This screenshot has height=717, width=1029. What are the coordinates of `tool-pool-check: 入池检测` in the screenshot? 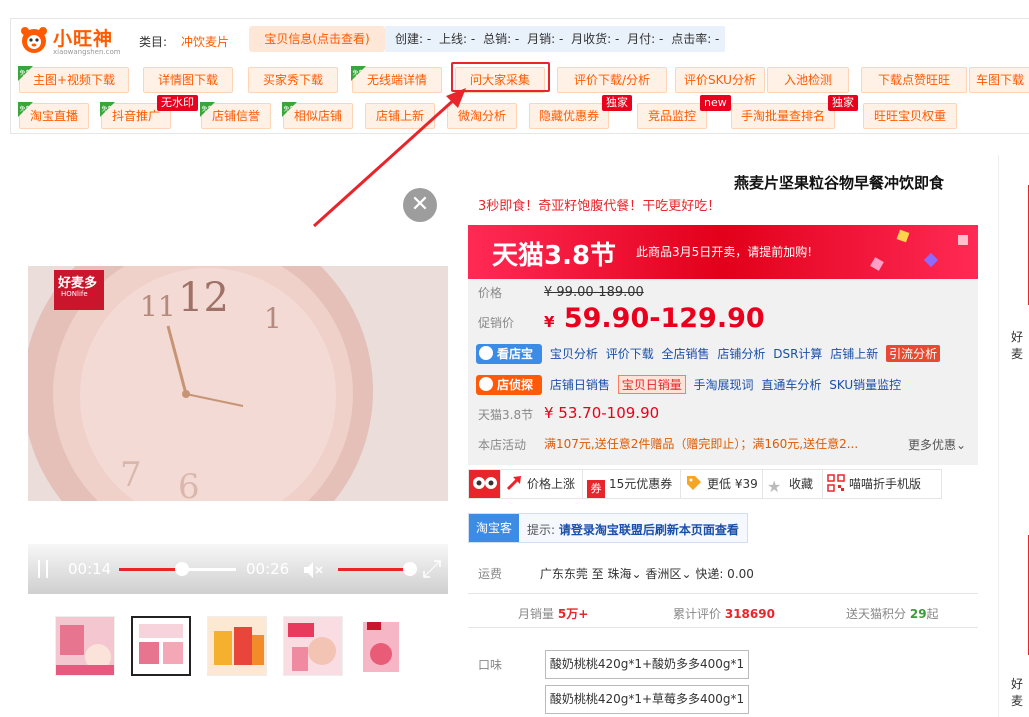 It's located at (808, 80).